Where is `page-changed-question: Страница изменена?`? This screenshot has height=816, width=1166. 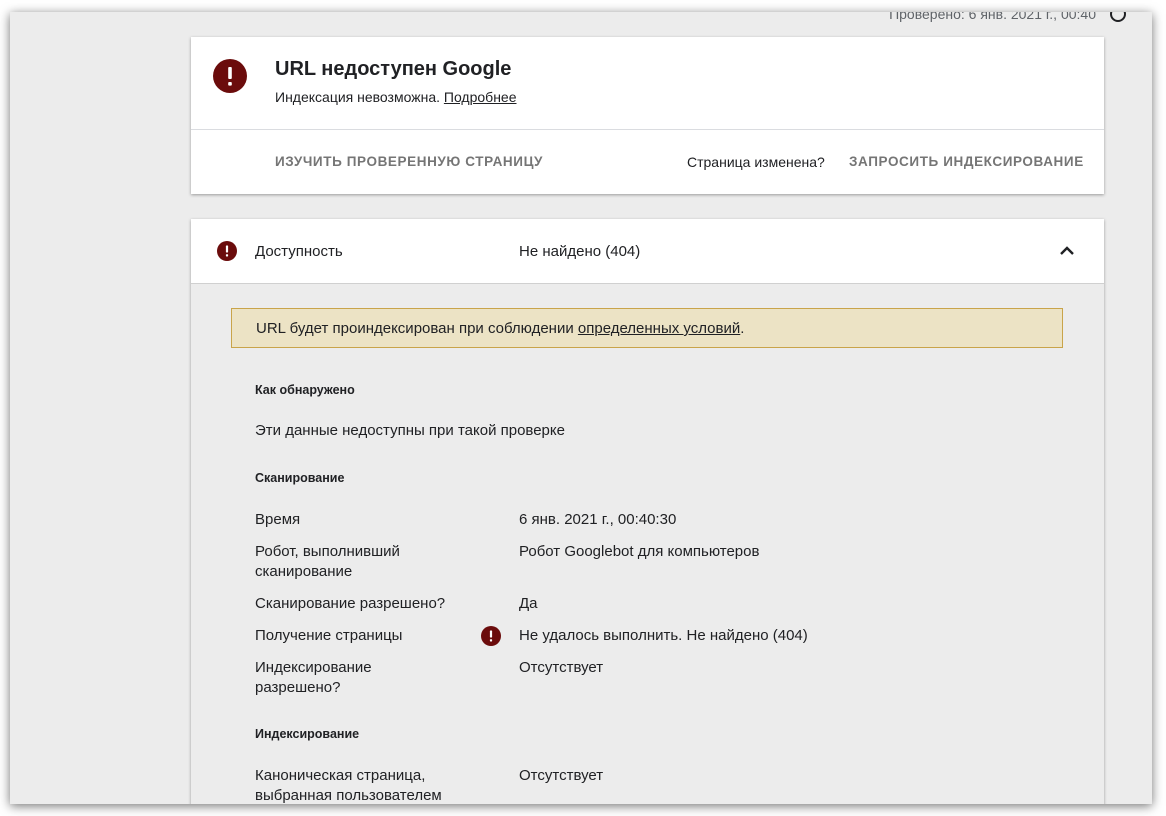 page-changed-question: Страница изменена? is located at coordinates (756, 162).